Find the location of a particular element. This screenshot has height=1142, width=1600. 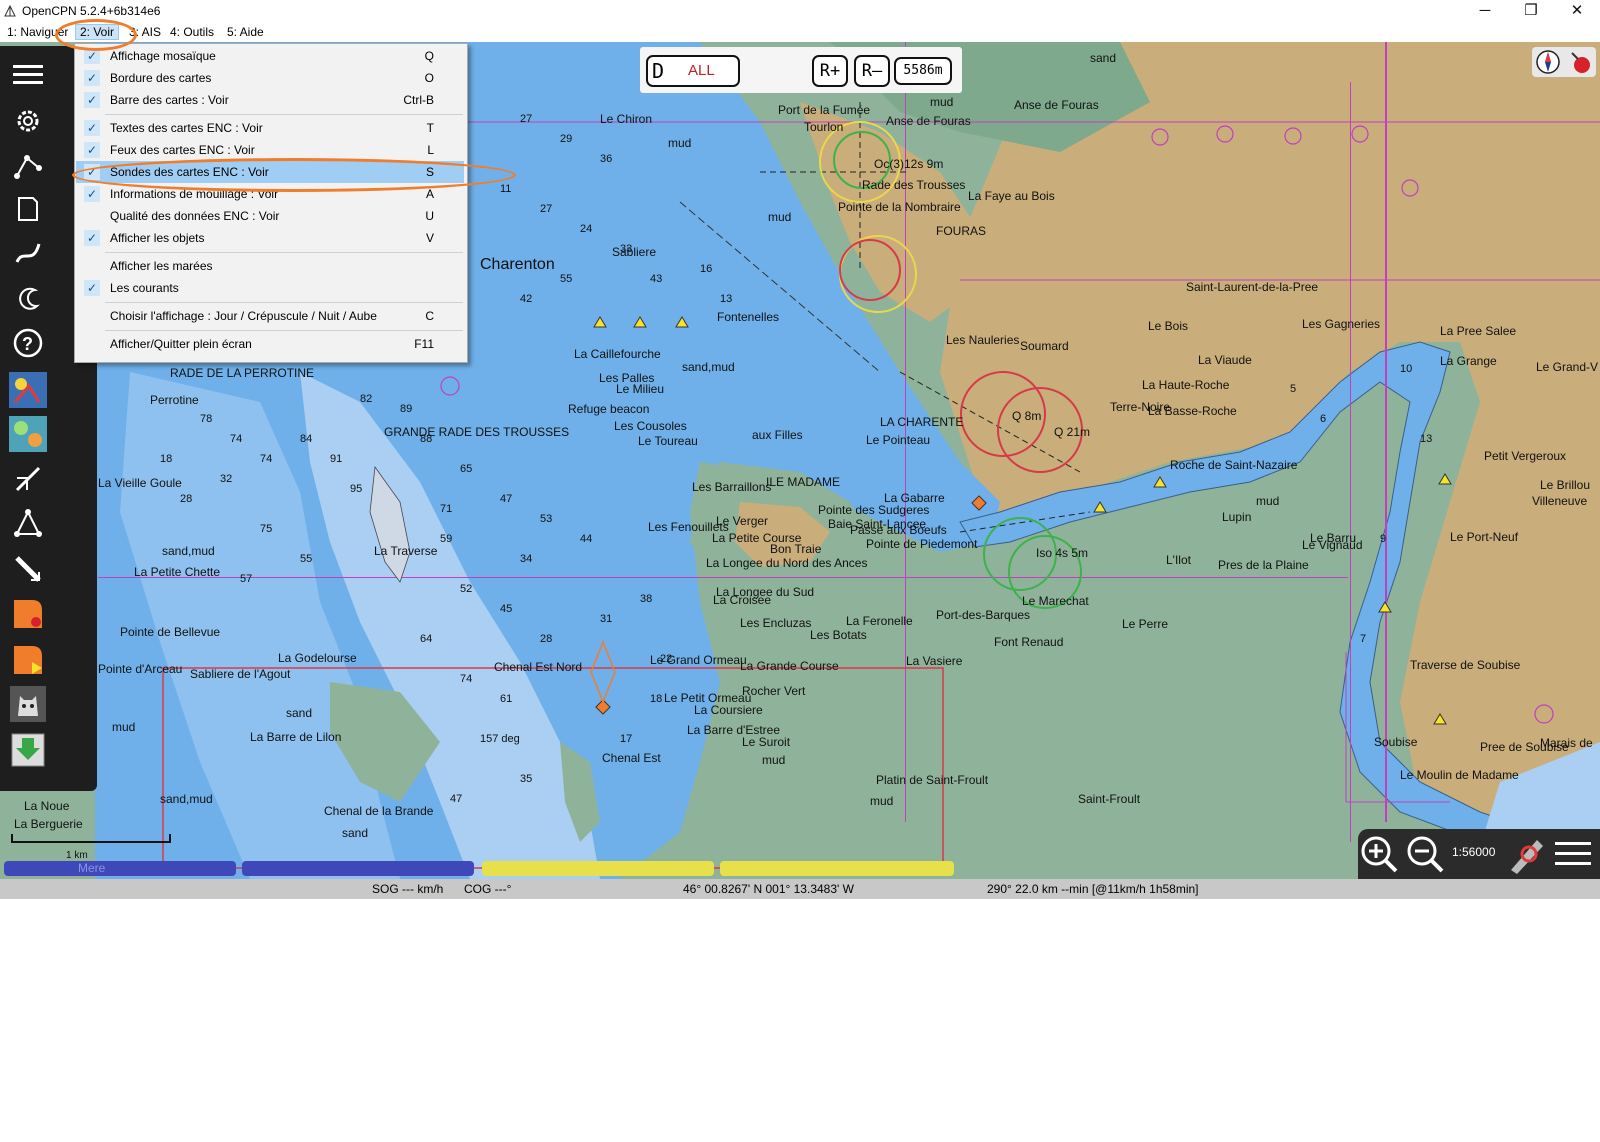

svg-text: 7 is located at coordinates (1363, 639).